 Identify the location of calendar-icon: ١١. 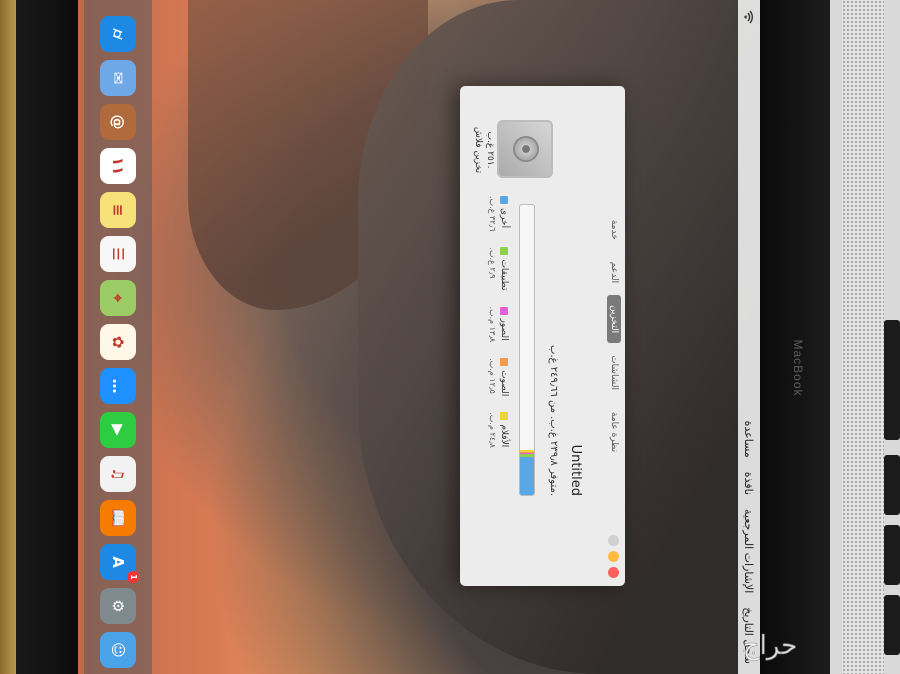
(118, 166).